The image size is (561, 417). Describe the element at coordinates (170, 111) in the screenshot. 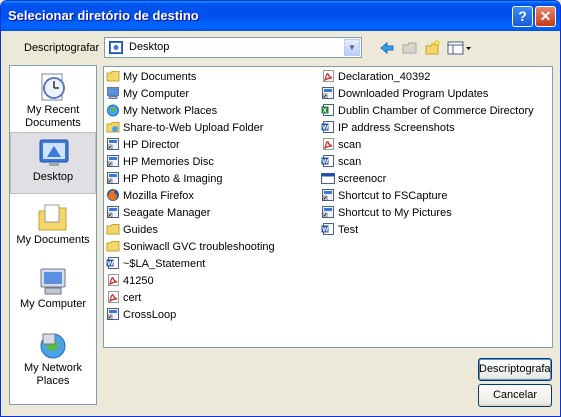

I see `file-name: My Network Places` at that location.